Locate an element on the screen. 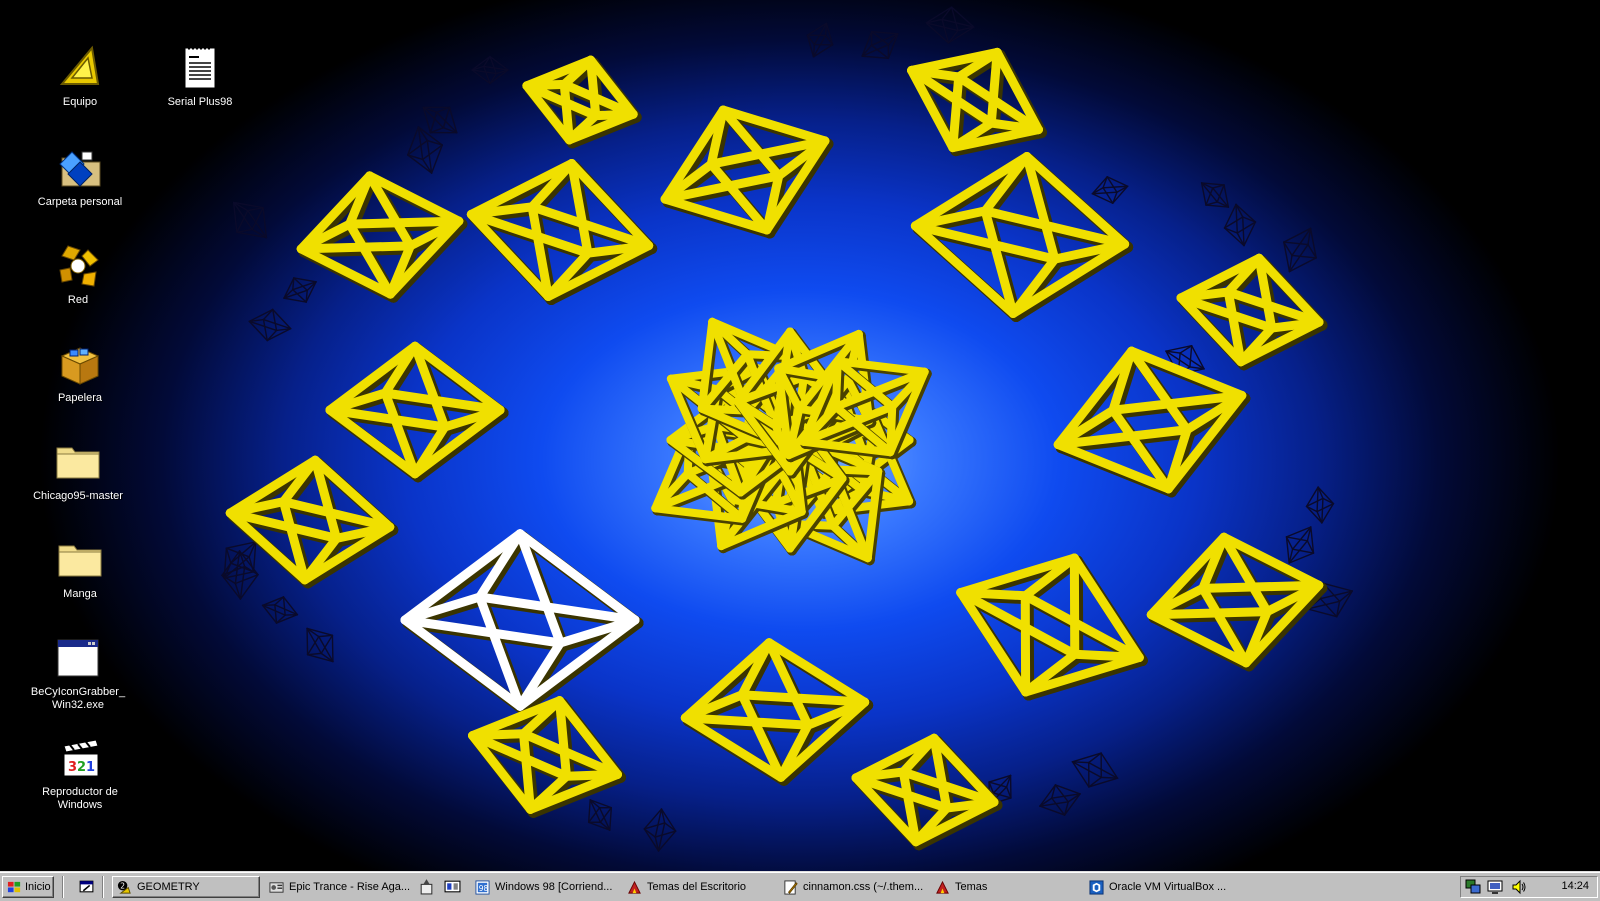 This screenshot has width=1600, height=901. virtualbox-icon is located at coordinates (1096, 887).